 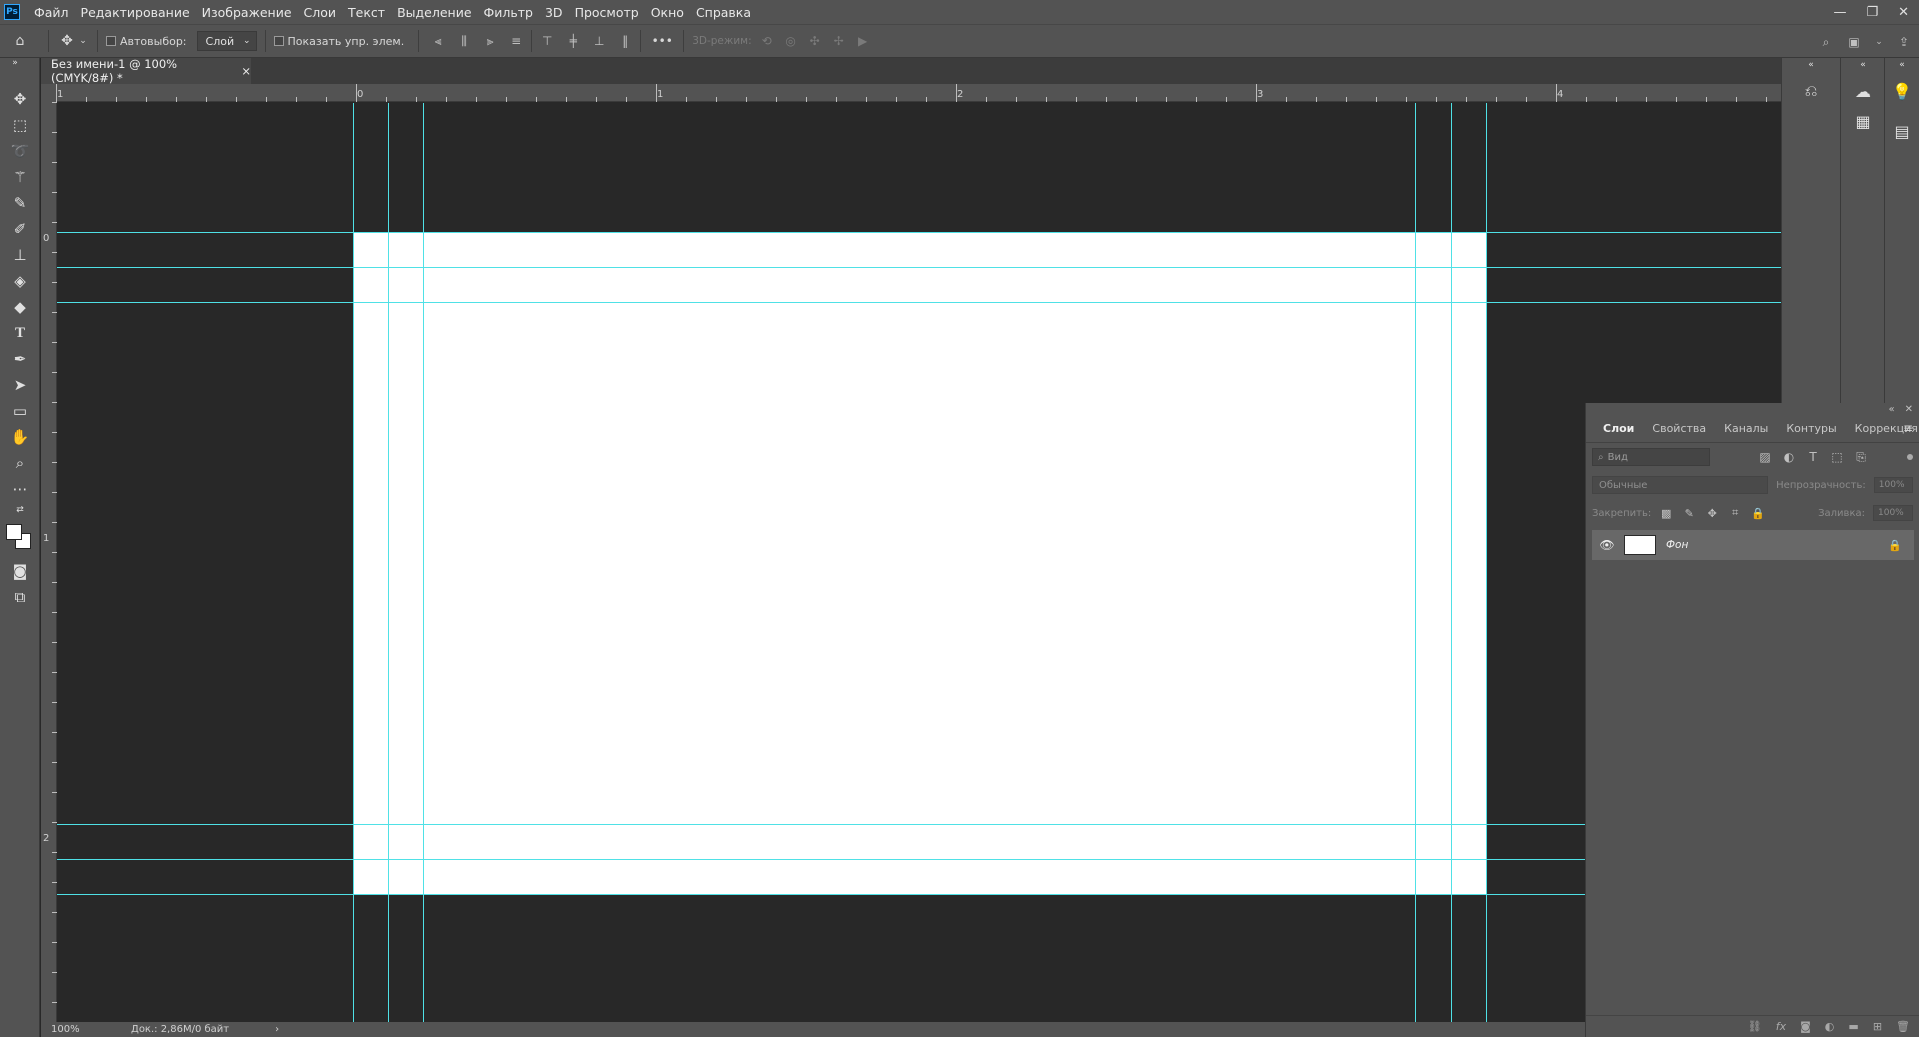 I want to click on eye-icon: 👁, so click(x=1607, y=545).